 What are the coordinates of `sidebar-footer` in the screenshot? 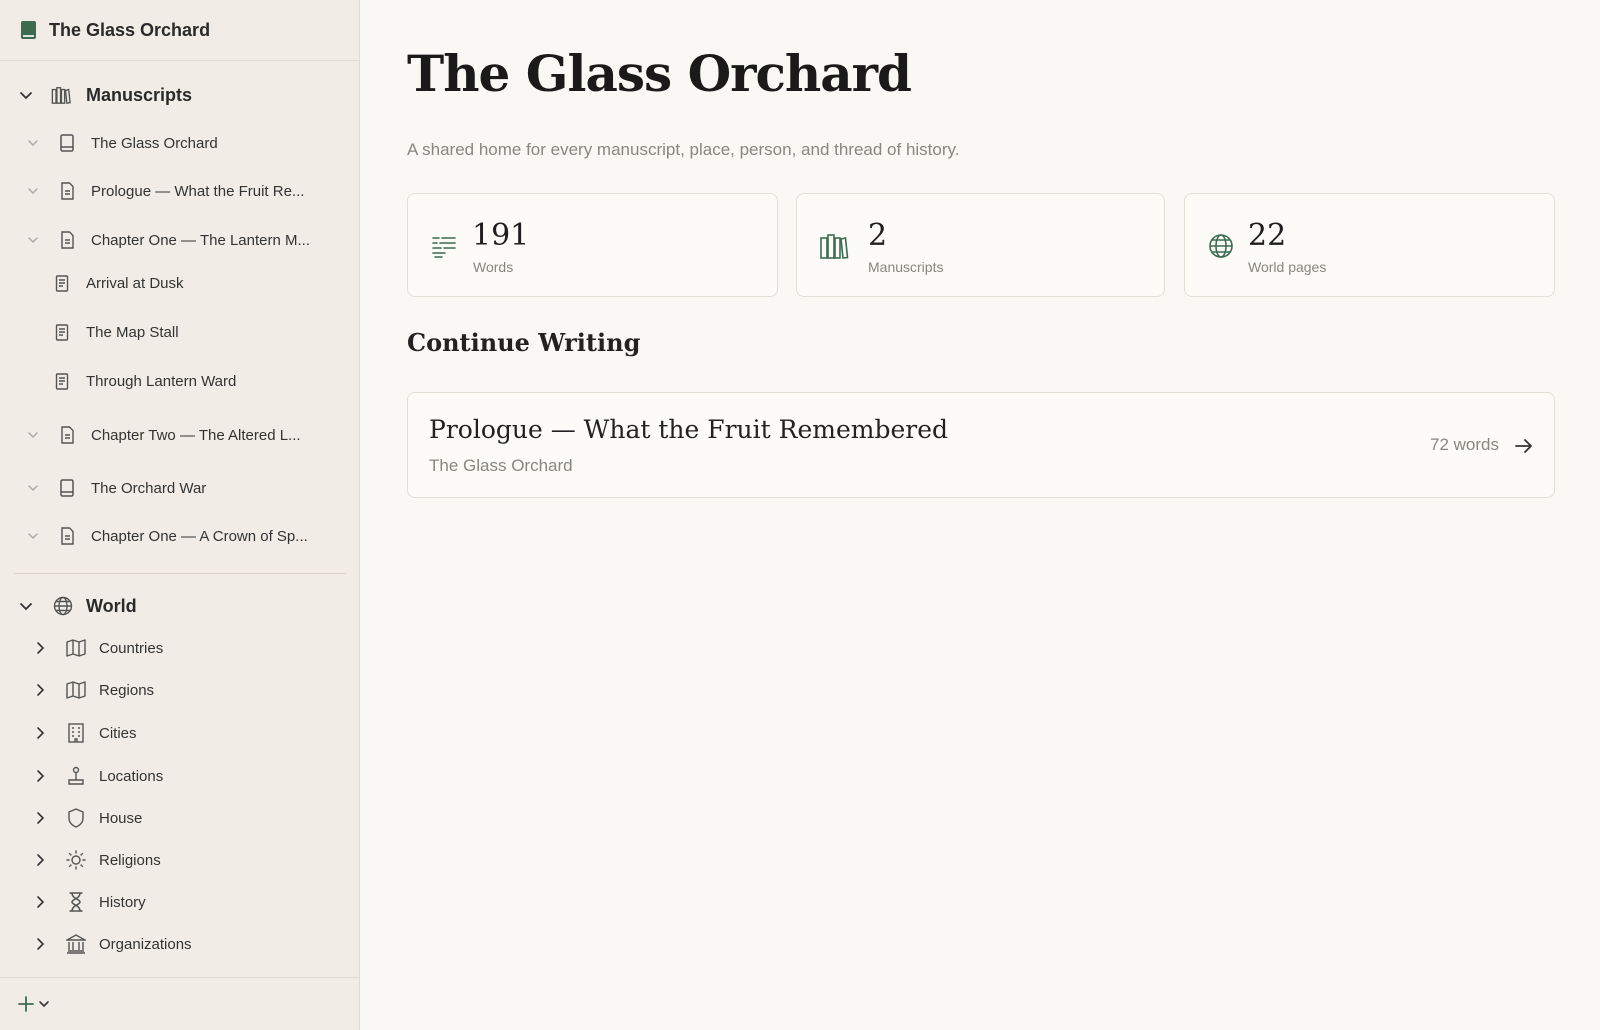 It's located at (179, 1003).